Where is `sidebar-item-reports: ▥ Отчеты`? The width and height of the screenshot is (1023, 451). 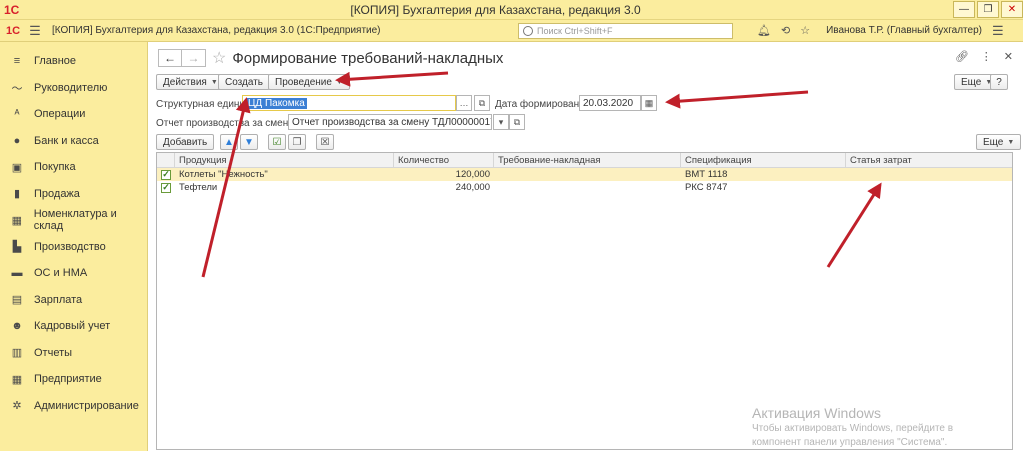
sidebar-item-reports: ▥ Отчеты is located at coordinates (73, 353).